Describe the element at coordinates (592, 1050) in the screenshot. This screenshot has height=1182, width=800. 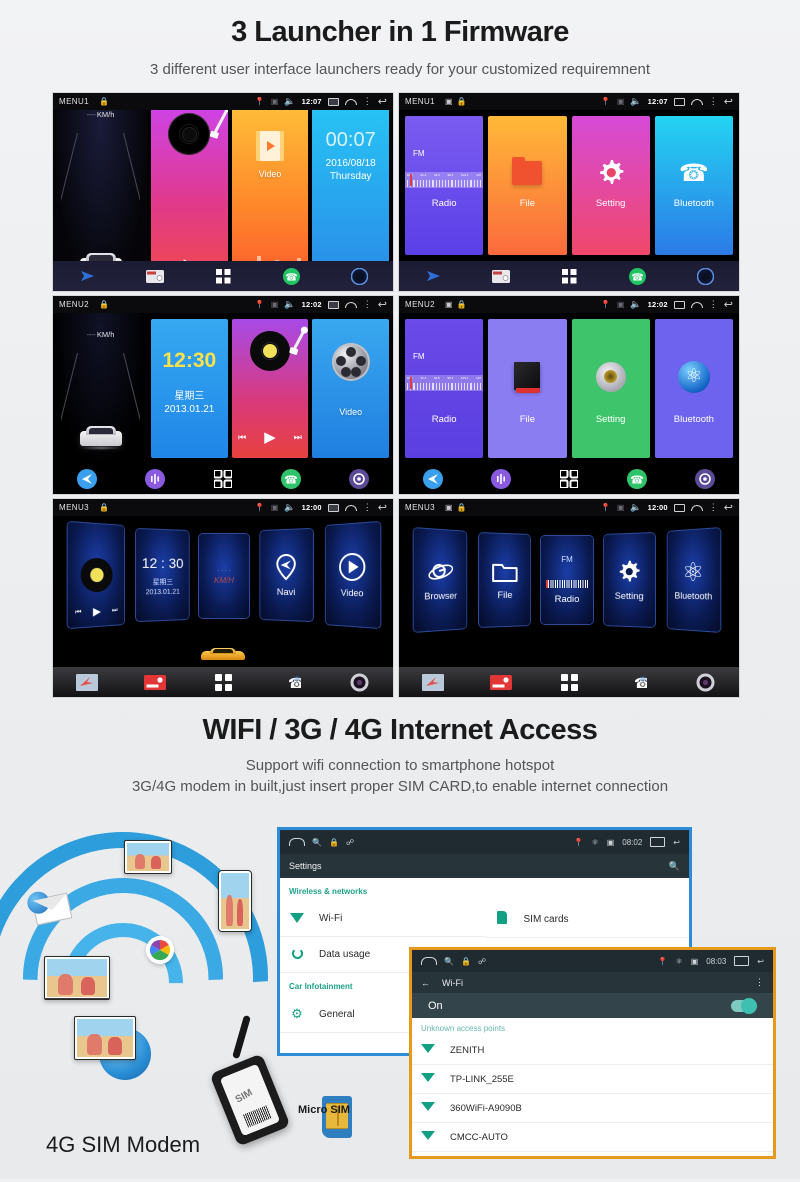
I see `access-point-row: ZENITH` at that location.